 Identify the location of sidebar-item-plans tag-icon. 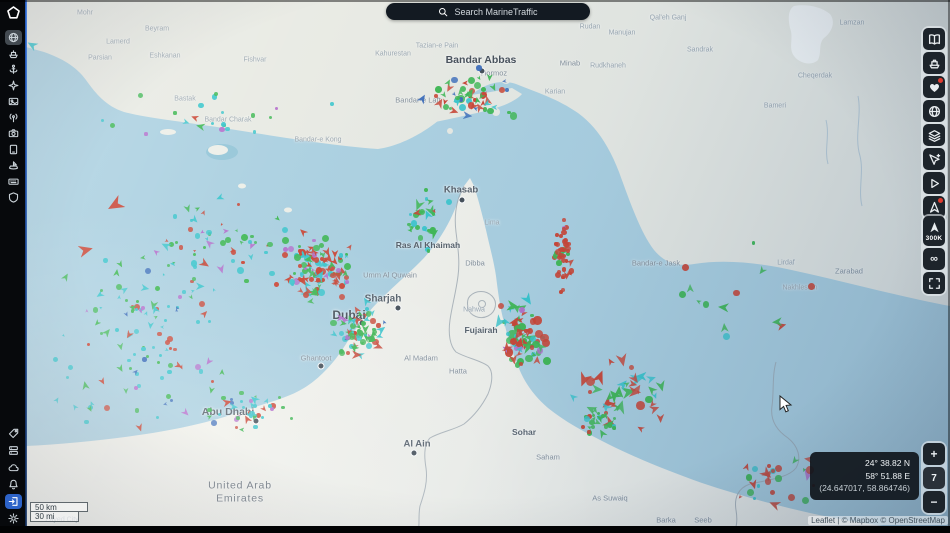
(13, 433).